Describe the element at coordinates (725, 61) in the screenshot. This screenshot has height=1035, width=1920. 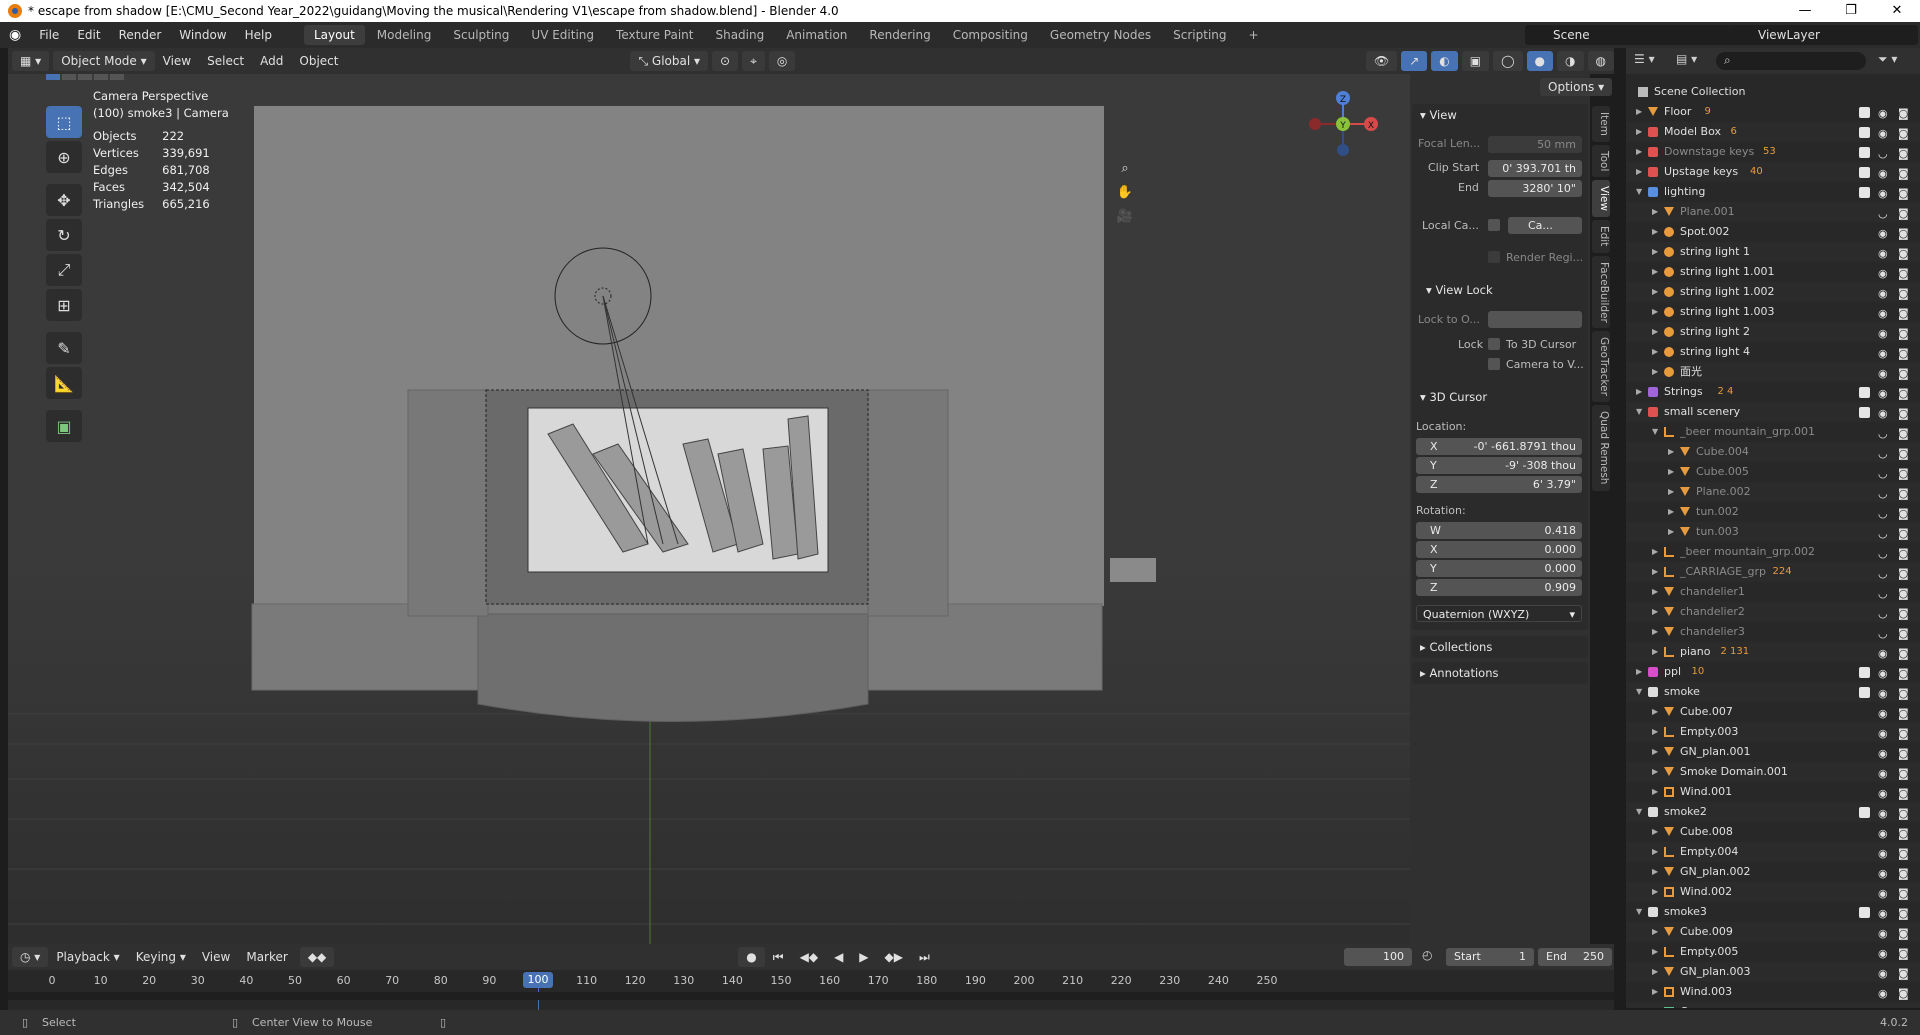
I see `pivot-icon: ⊙` at that location.